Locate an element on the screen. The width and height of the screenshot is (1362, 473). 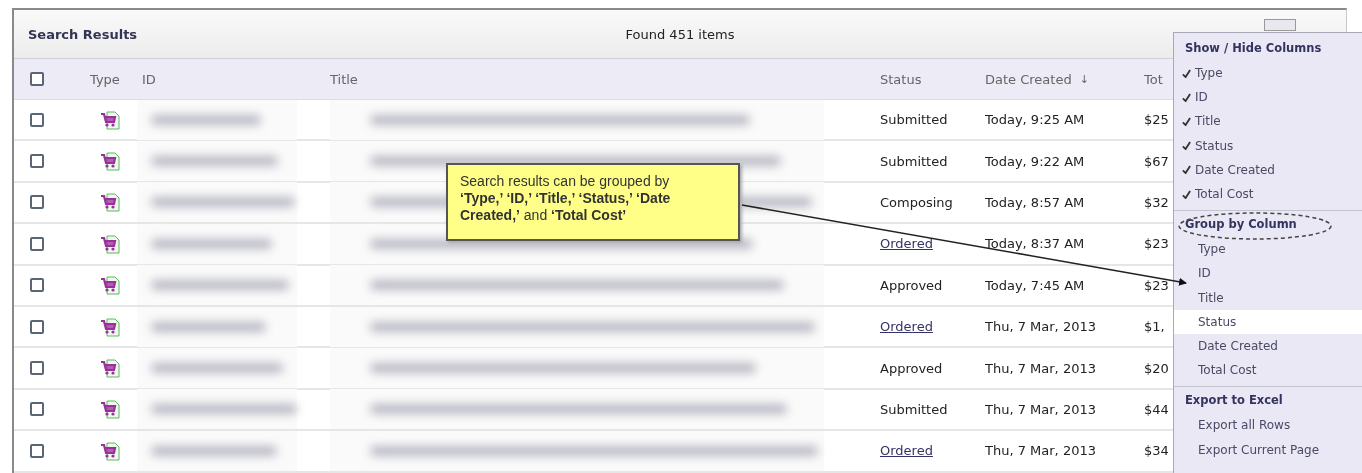
column-header: Type is located at coordinates (105, 79).